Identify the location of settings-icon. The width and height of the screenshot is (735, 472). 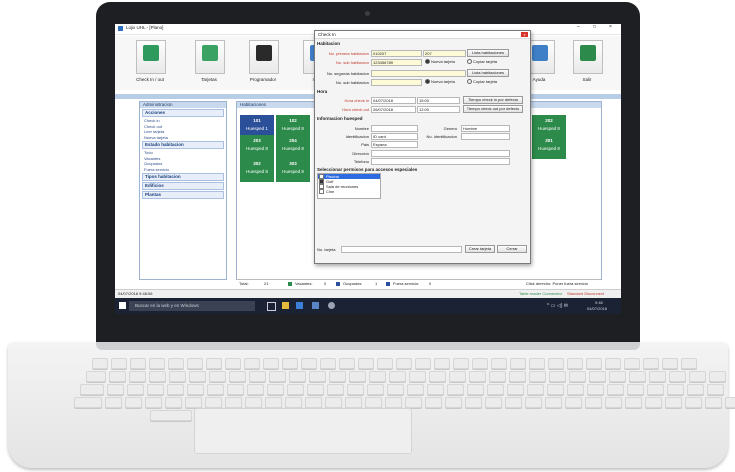
(331, 305).